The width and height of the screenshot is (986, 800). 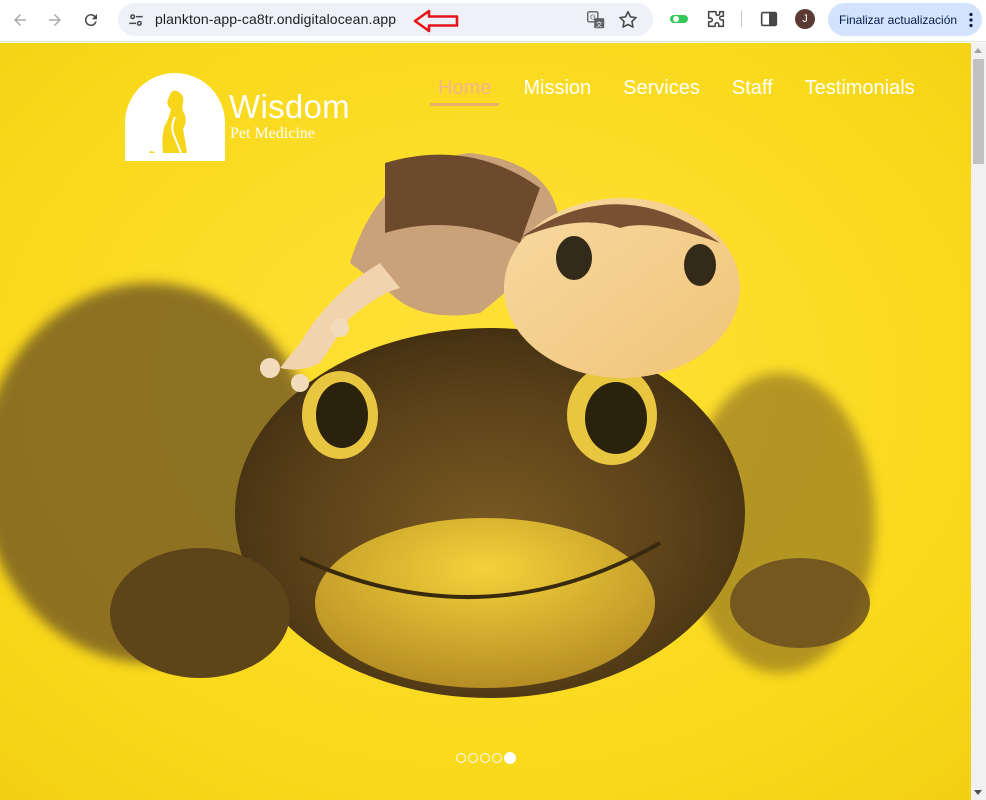 What do you see at coordinates (175, 117) in the screenshot?
I see `wisdom-logo` at bounding box center [175, 117].